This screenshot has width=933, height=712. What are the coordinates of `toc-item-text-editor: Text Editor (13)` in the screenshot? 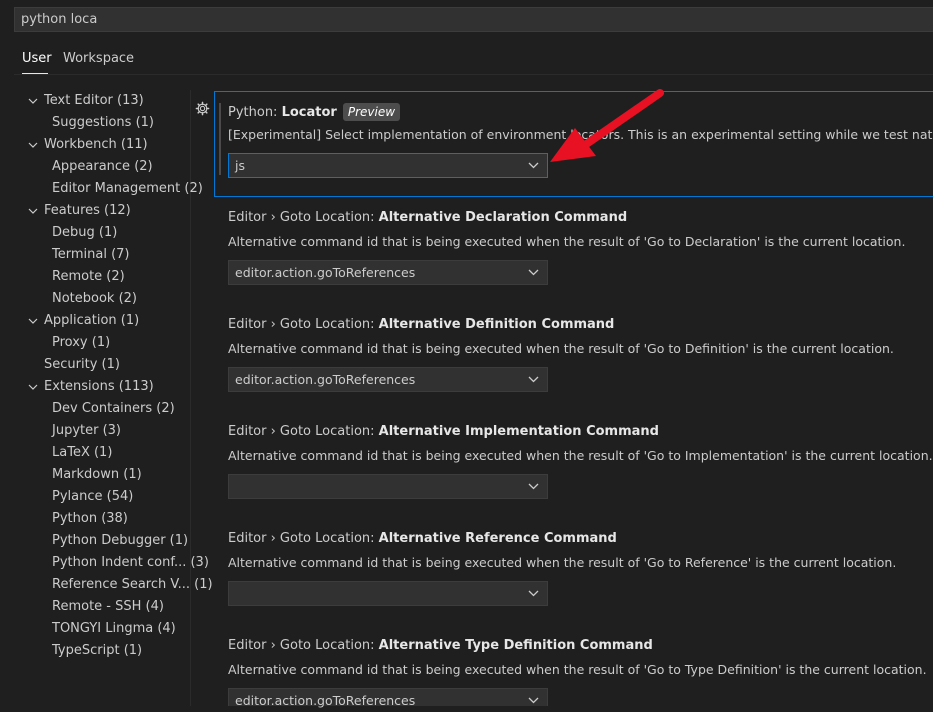 It's located at (86, 101).